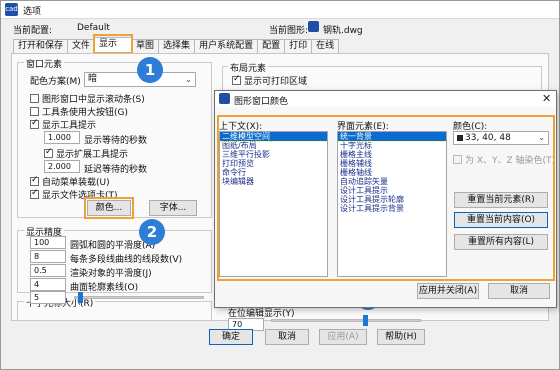  I want to click on chevron-down-icon: ⌄, so click(188, 79).